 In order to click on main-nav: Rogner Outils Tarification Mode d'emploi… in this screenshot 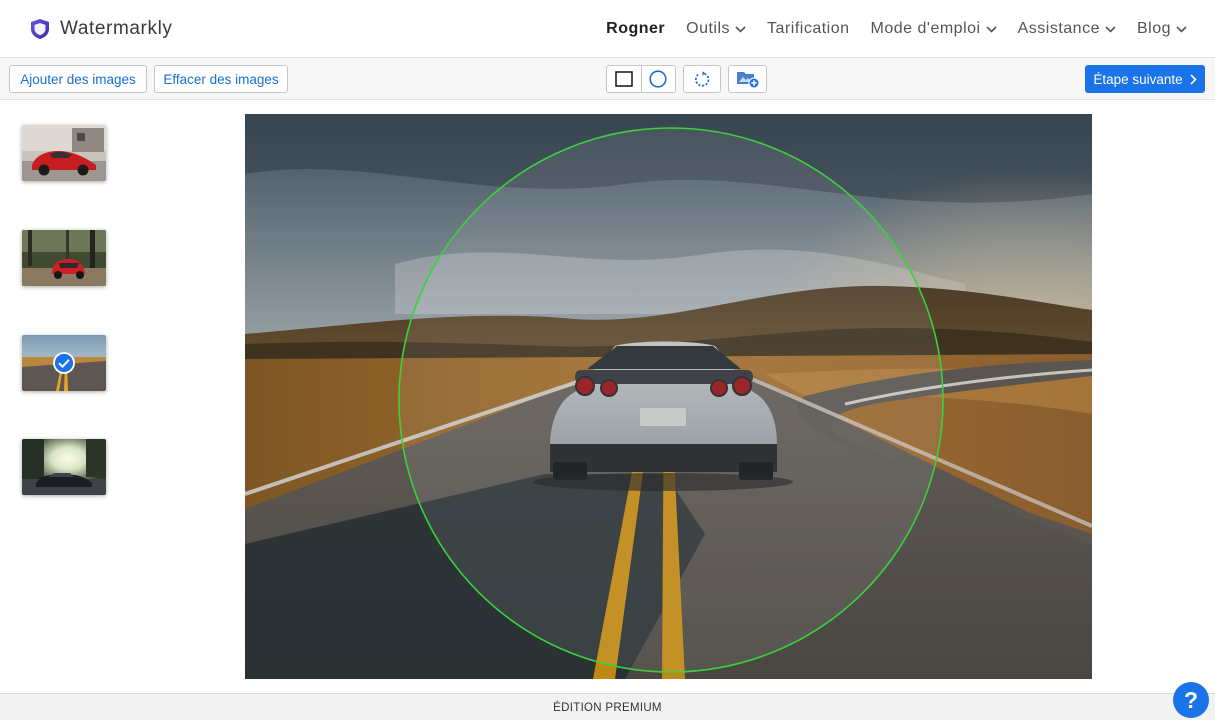, I will do `click(886, 29)`.